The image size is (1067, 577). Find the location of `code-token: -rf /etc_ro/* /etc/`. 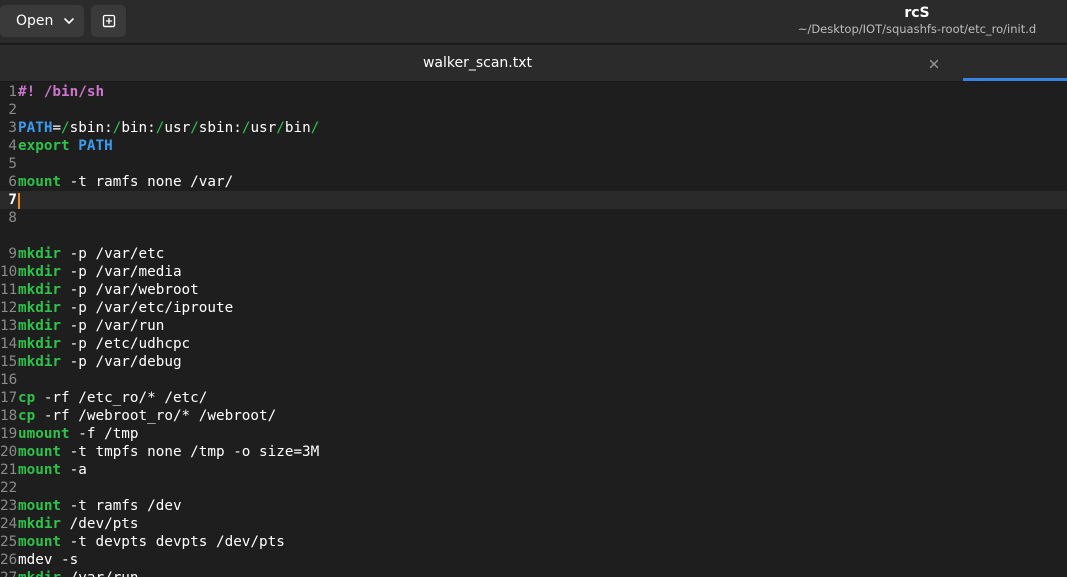

code-token: -rf /etc_ro/* /etc/ is located at coordinates (121, 398).